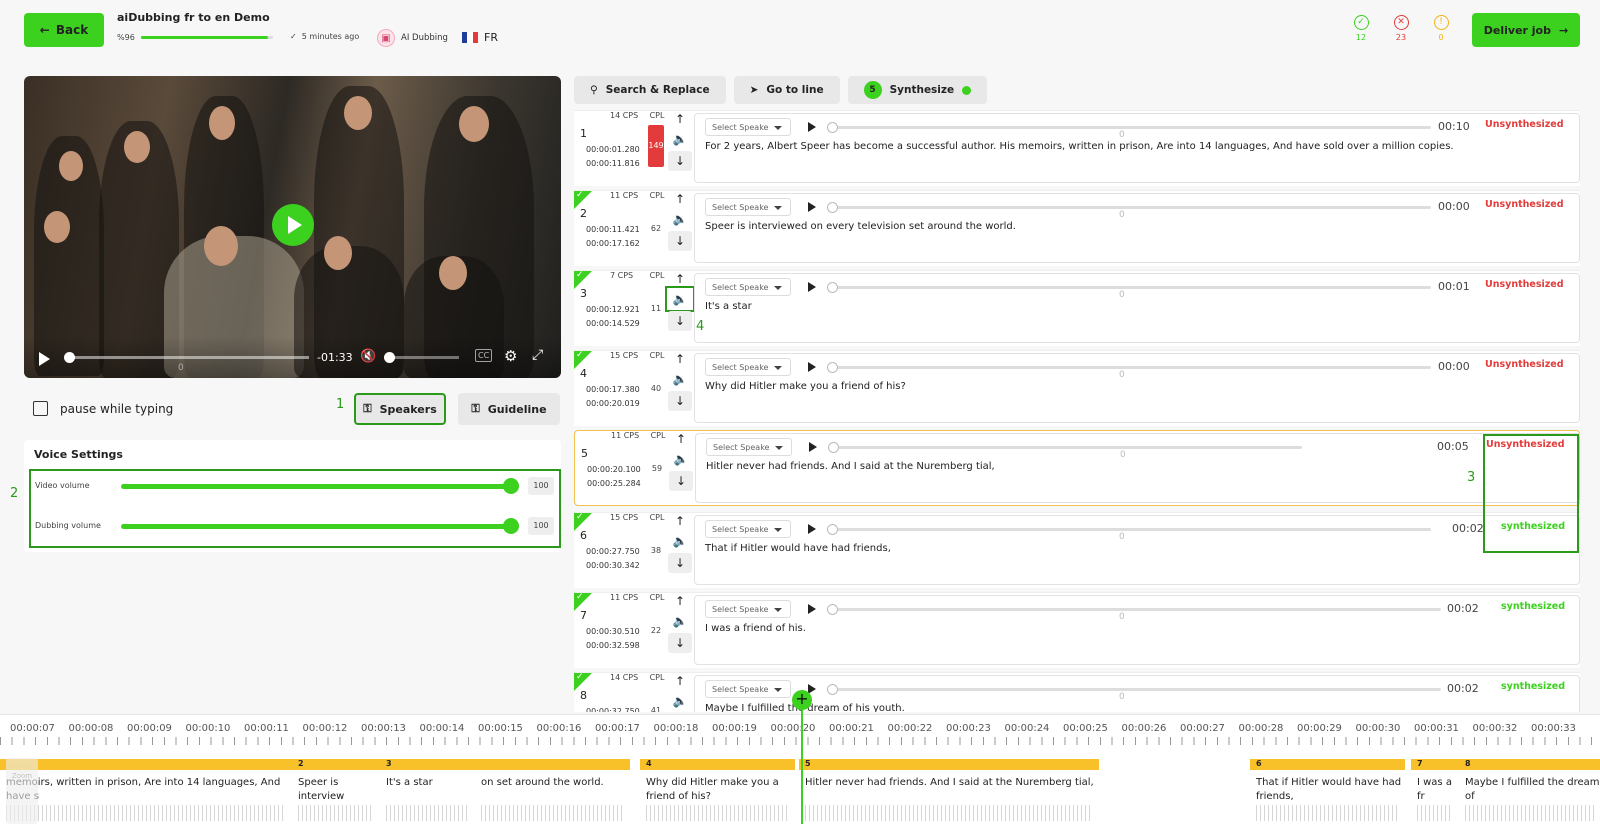 Image resolution: width=1600 pixels, height=824 pixels. I want to click on line-text: That if Hitler would have had friends,, so click(798, 548).